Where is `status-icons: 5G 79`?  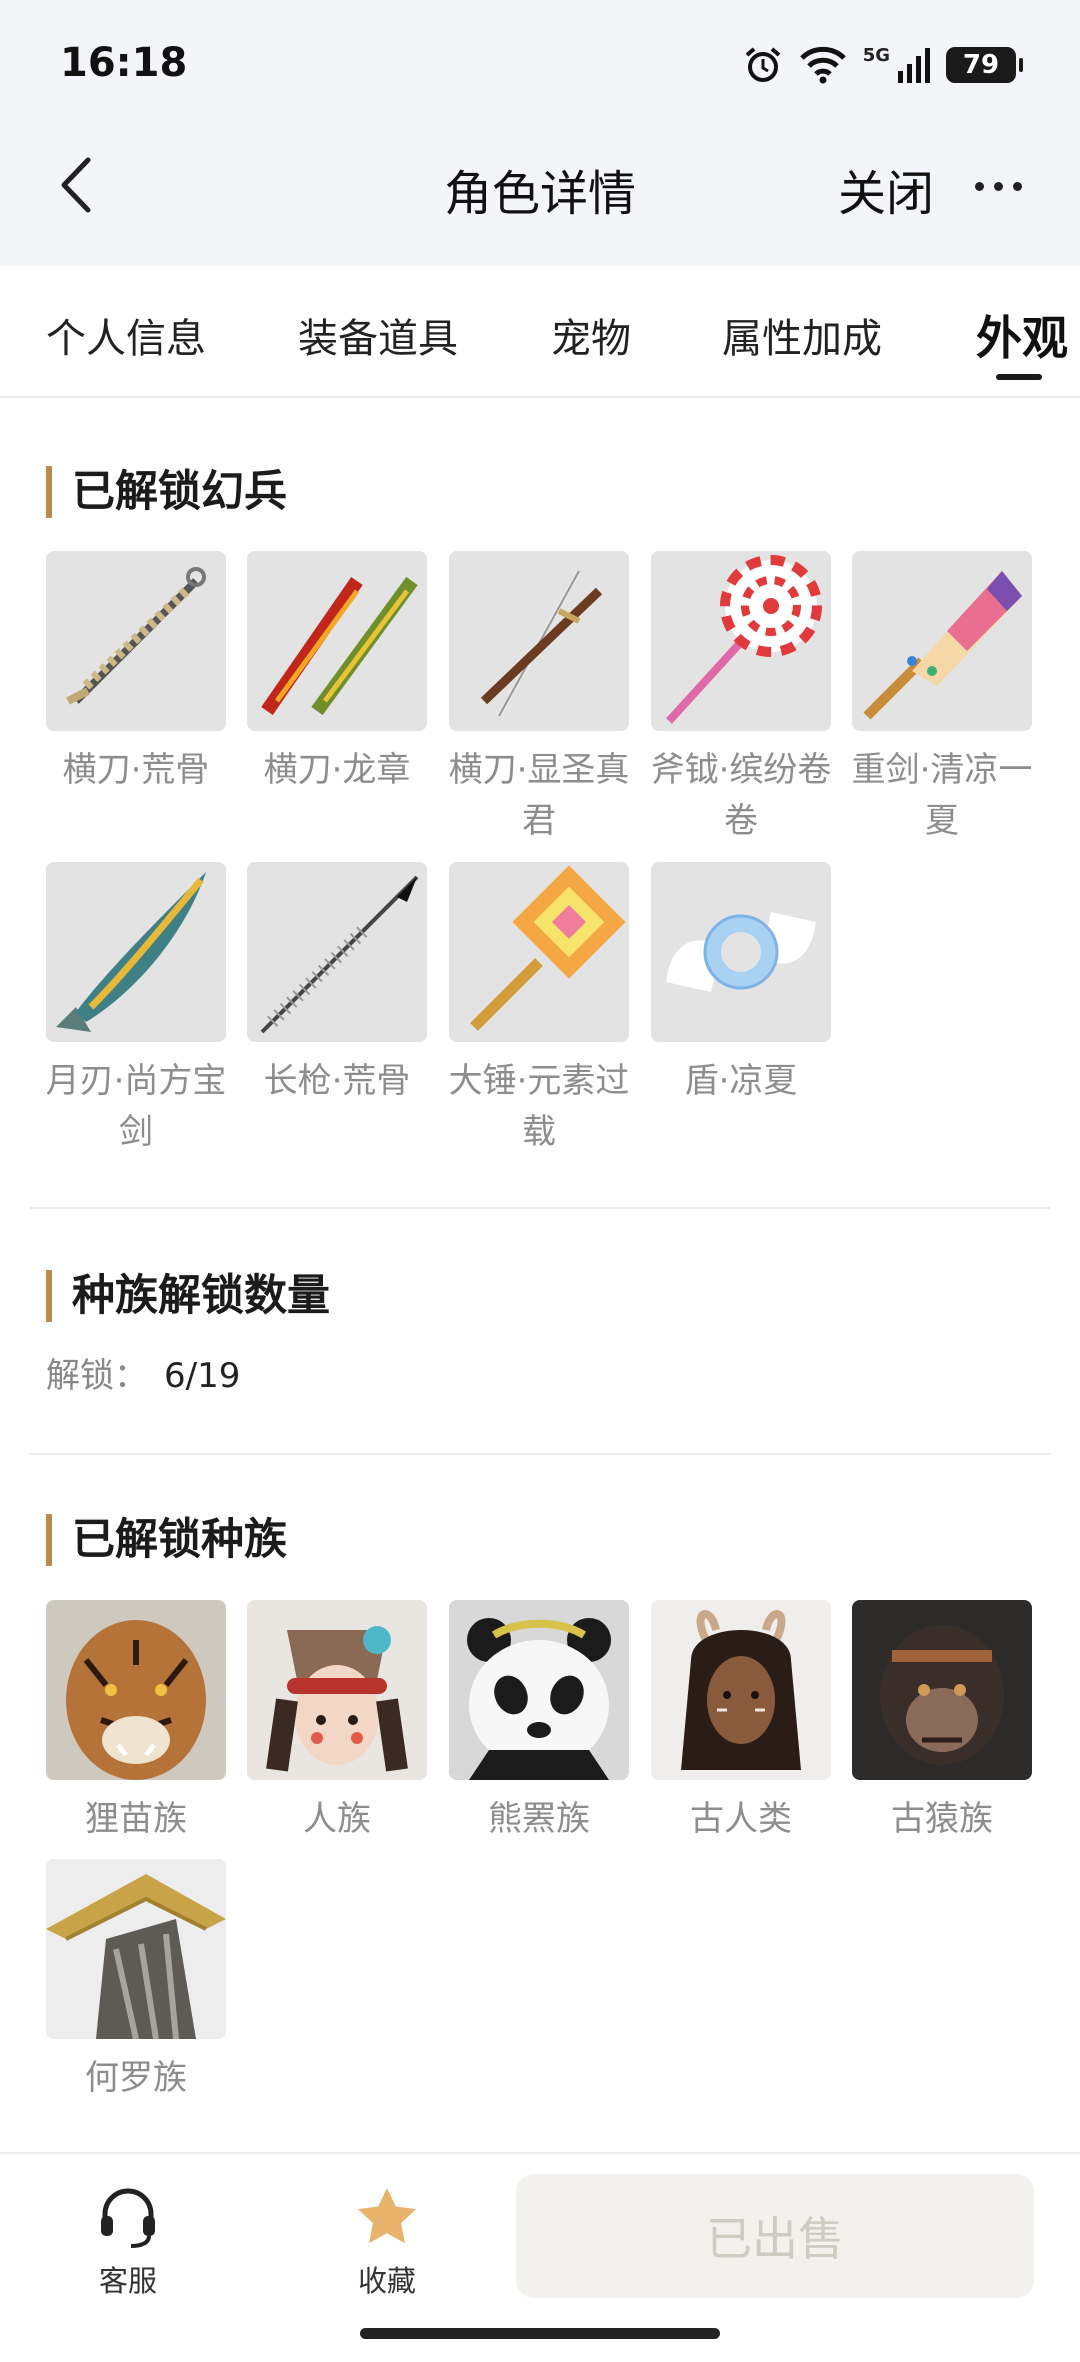
status-icons: 5G 79 is located at coordinates (883, 65).